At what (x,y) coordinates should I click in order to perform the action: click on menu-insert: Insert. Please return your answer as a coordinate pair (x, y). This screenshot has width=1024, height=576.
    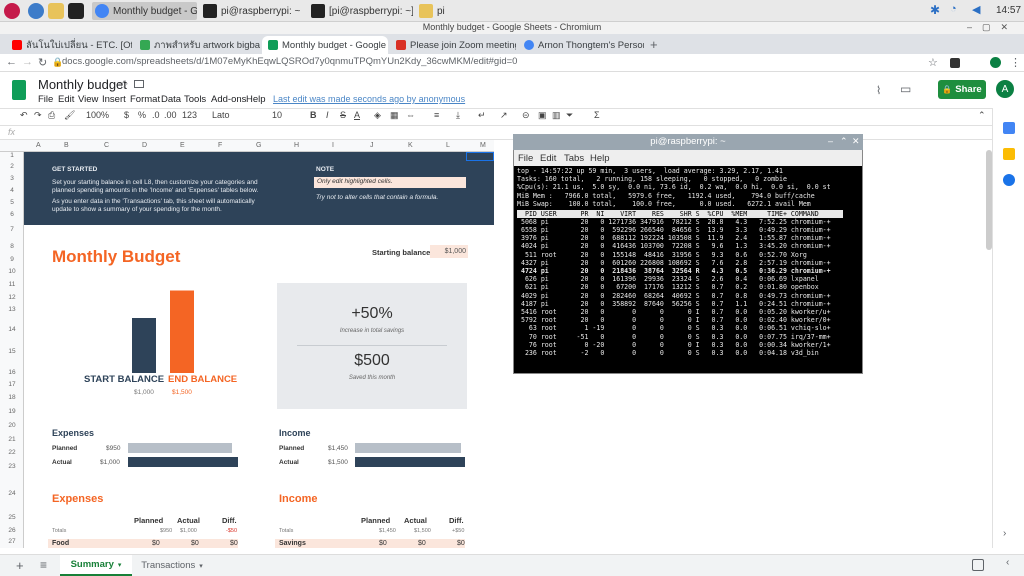
    Looking at the image, I should click on (114, 99).